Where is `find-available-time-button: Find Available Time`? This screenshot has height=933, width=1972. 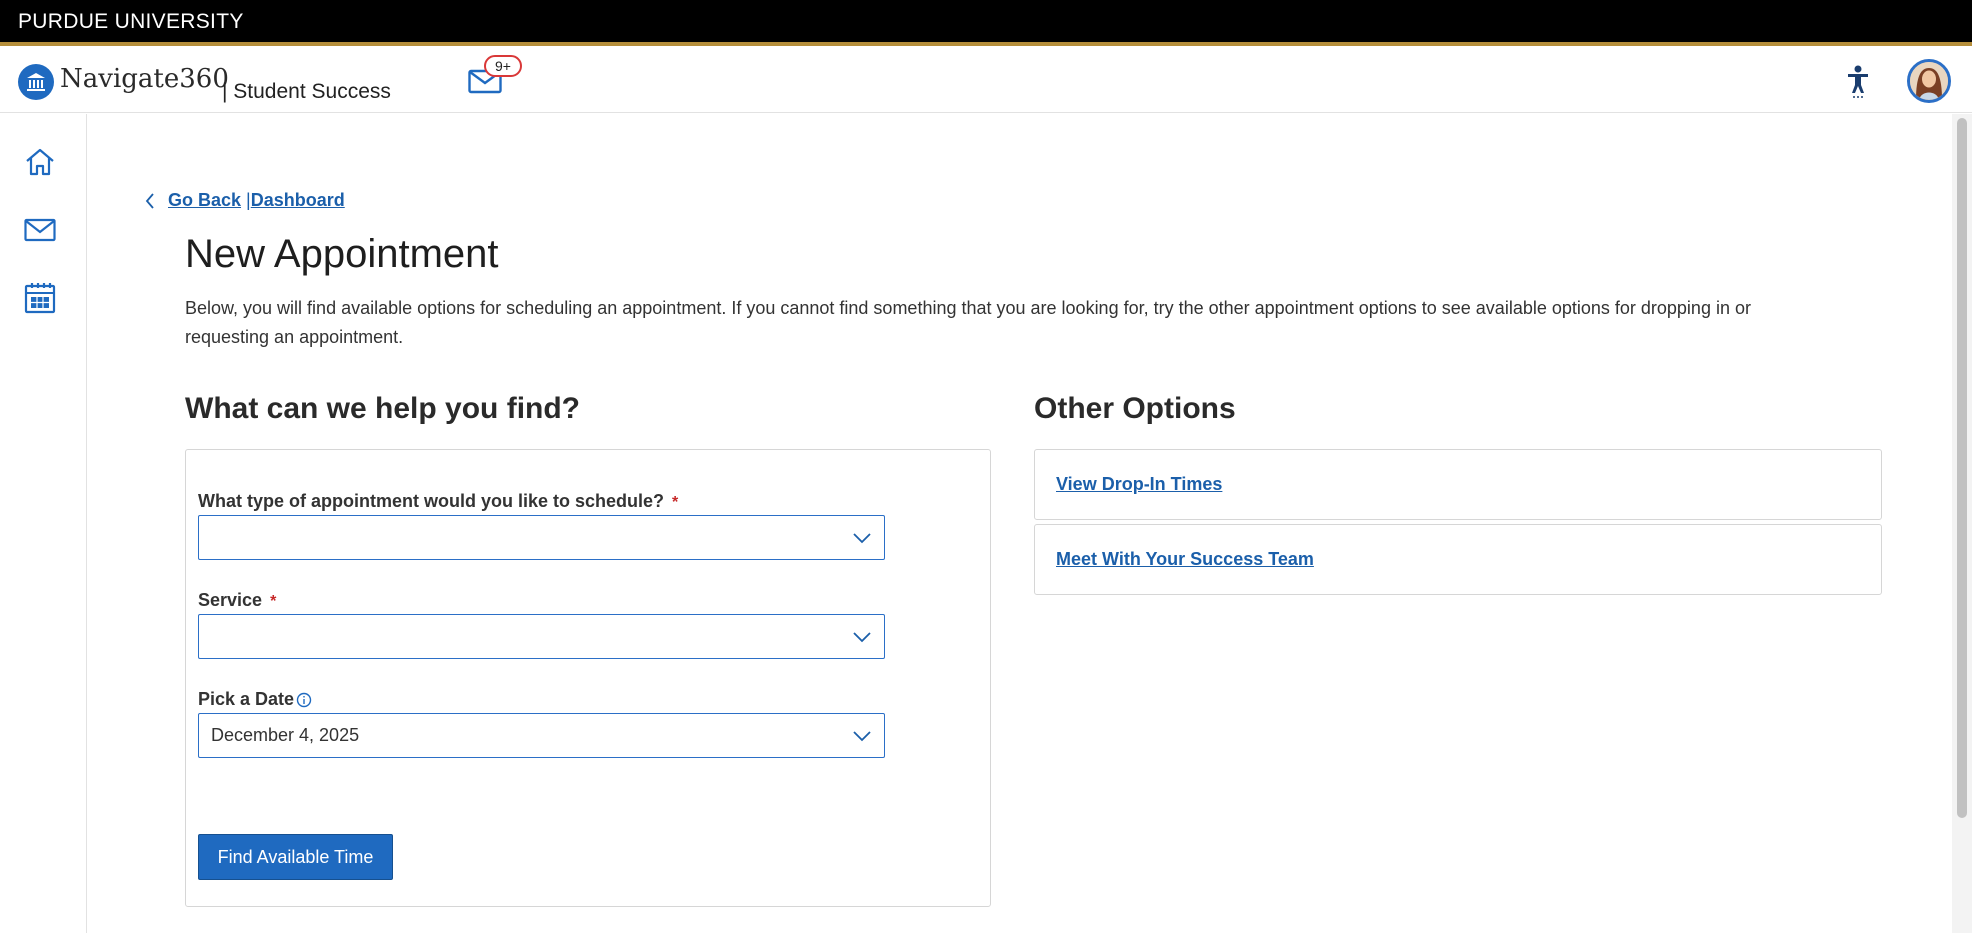 find-available-time-button: Find Available Time is located at coordinates (295, 857).